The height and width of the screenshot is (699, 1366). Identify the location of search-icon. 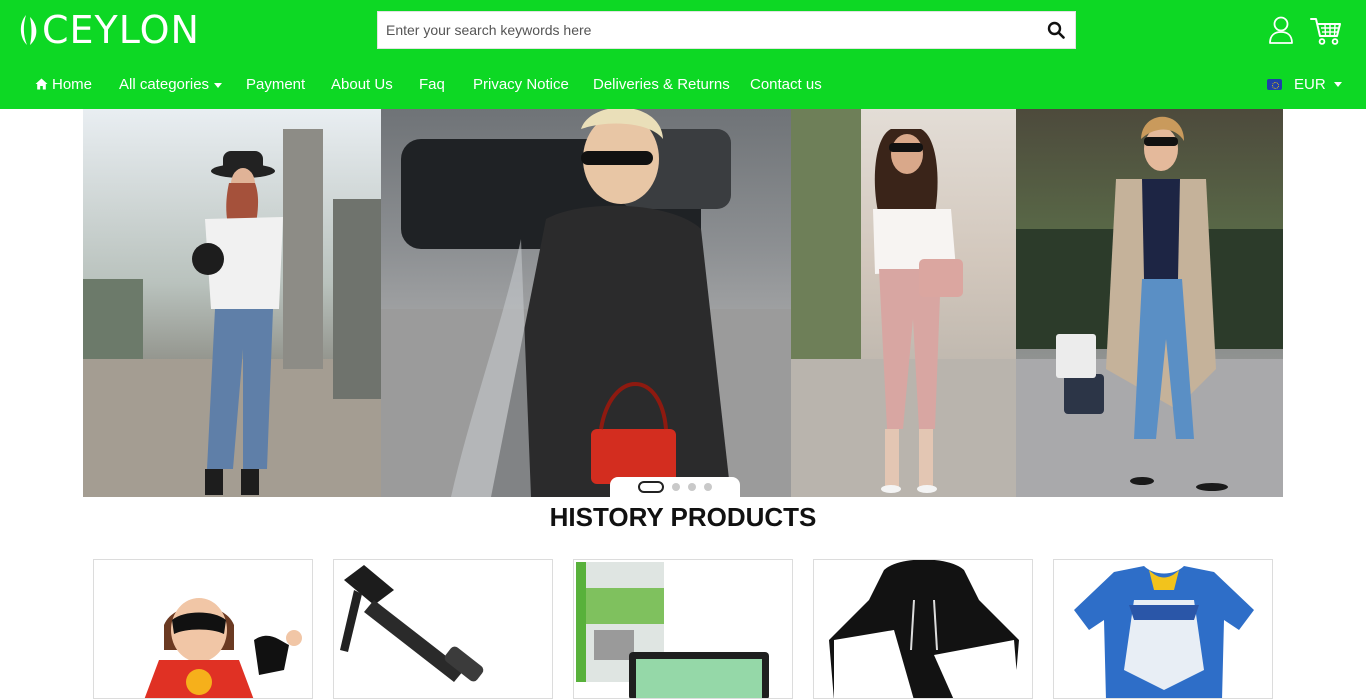
(1056, 30).